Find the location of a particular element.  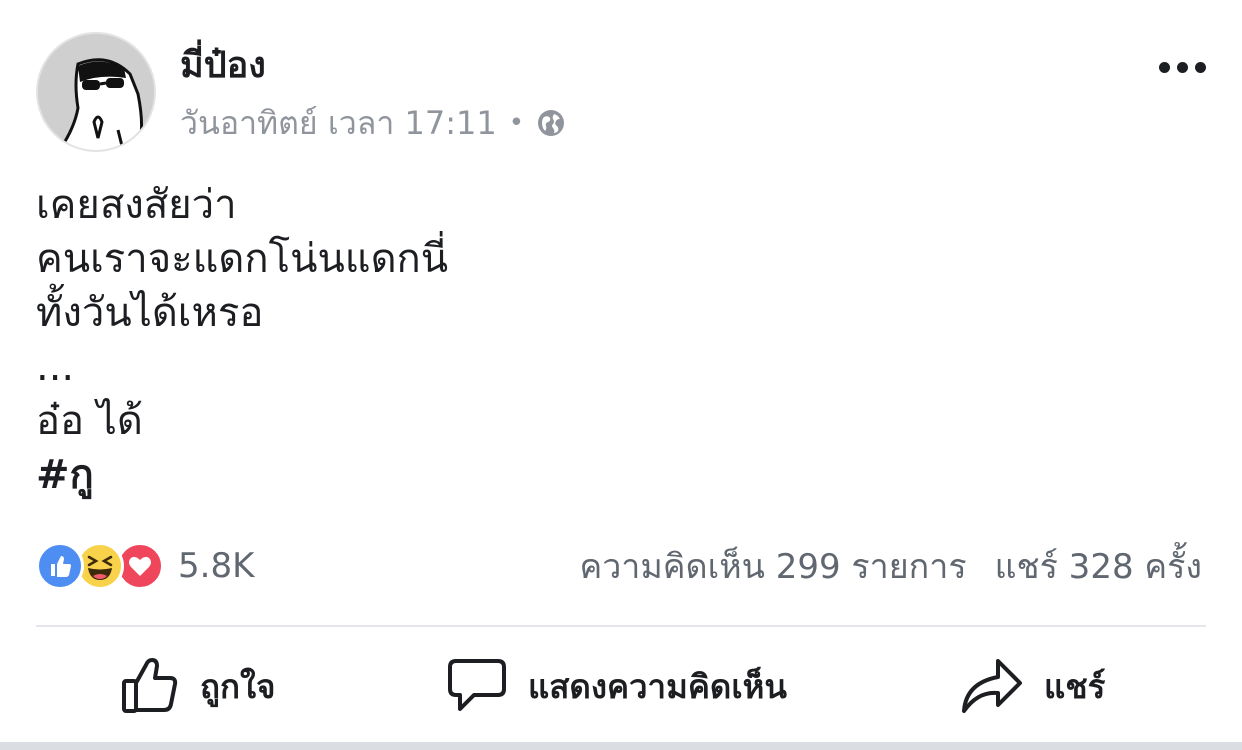

like-button: ถูกใจ is located at coordinates (197, 686).